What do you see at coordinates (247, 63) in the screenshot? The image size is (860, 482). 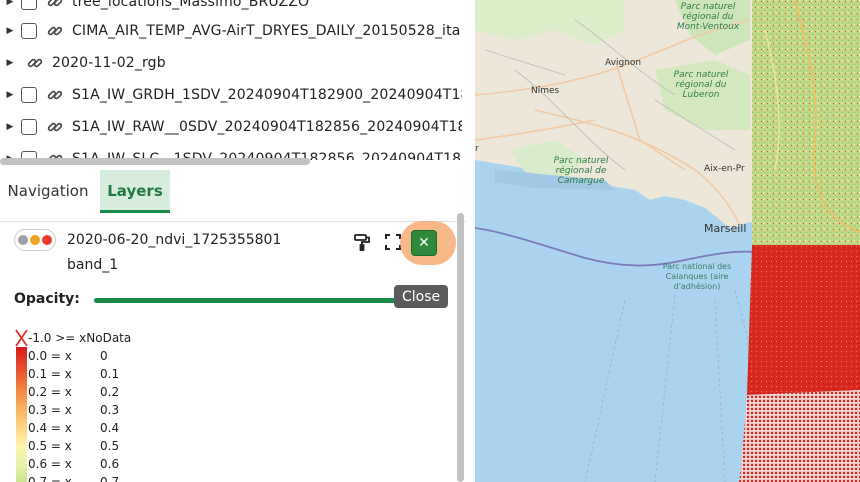 I see `layer-name: 2020-11-02_rgb` at bounding box center [247, 63].